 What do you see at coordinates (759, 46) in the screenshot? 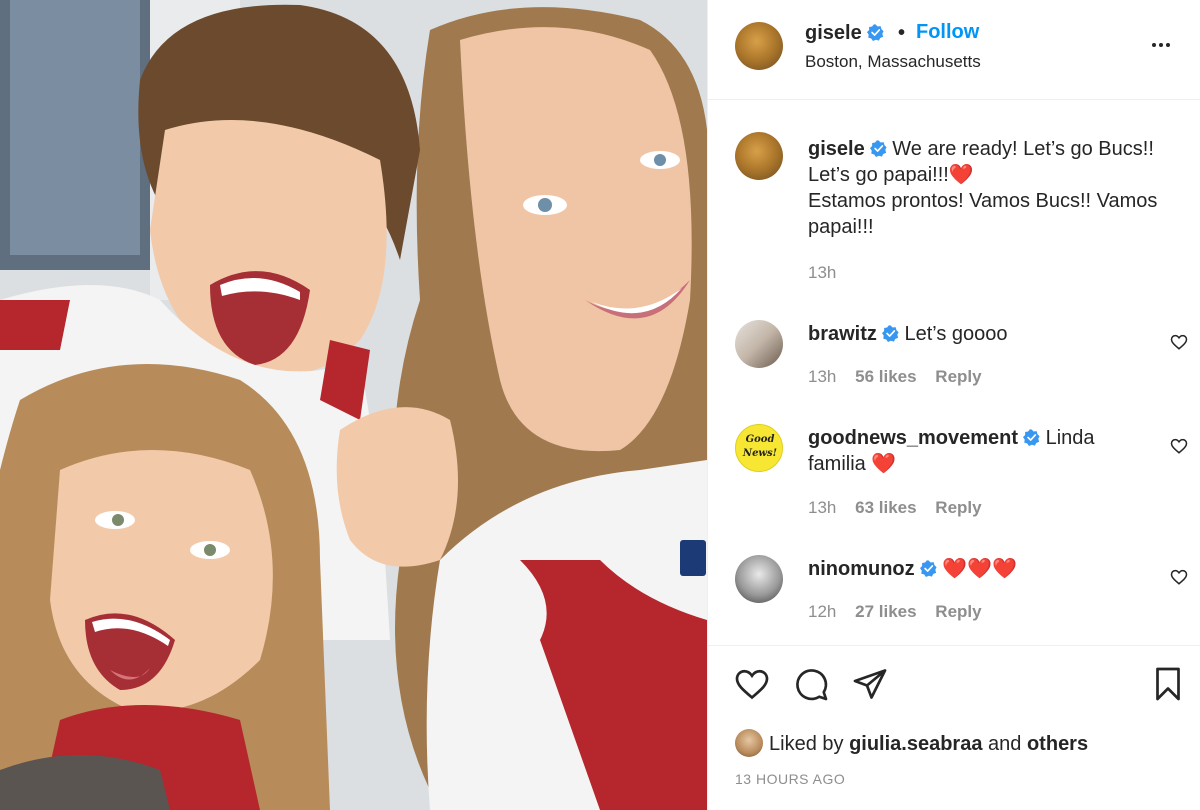
I see `author-avatar` at bounding box center [759, 46].